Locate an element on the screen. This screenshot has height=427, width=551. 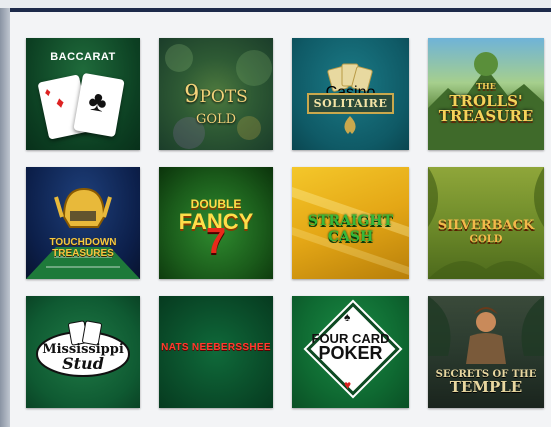
spade-icon: ♠ is located at coordinates (347, 317).